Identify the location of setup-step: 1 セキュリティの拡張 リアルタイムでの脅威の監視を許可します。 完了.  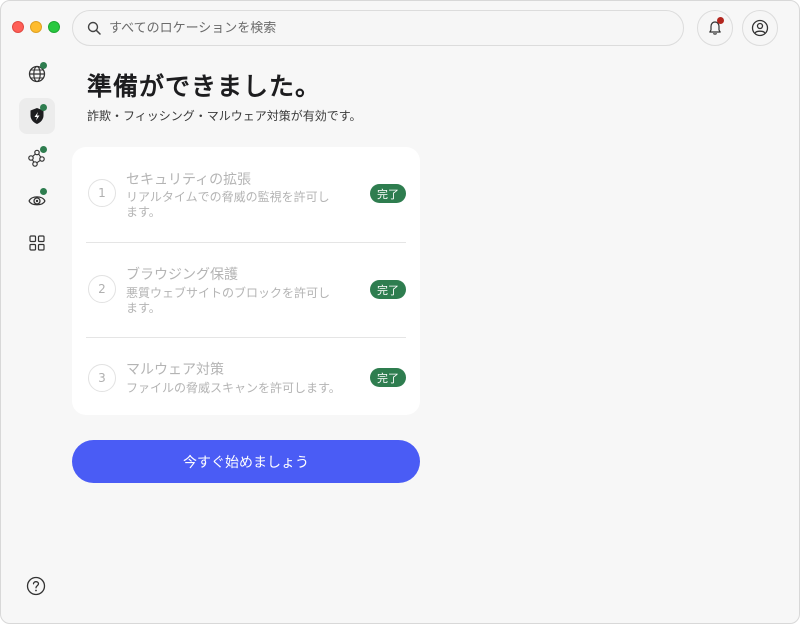
(246, 194).